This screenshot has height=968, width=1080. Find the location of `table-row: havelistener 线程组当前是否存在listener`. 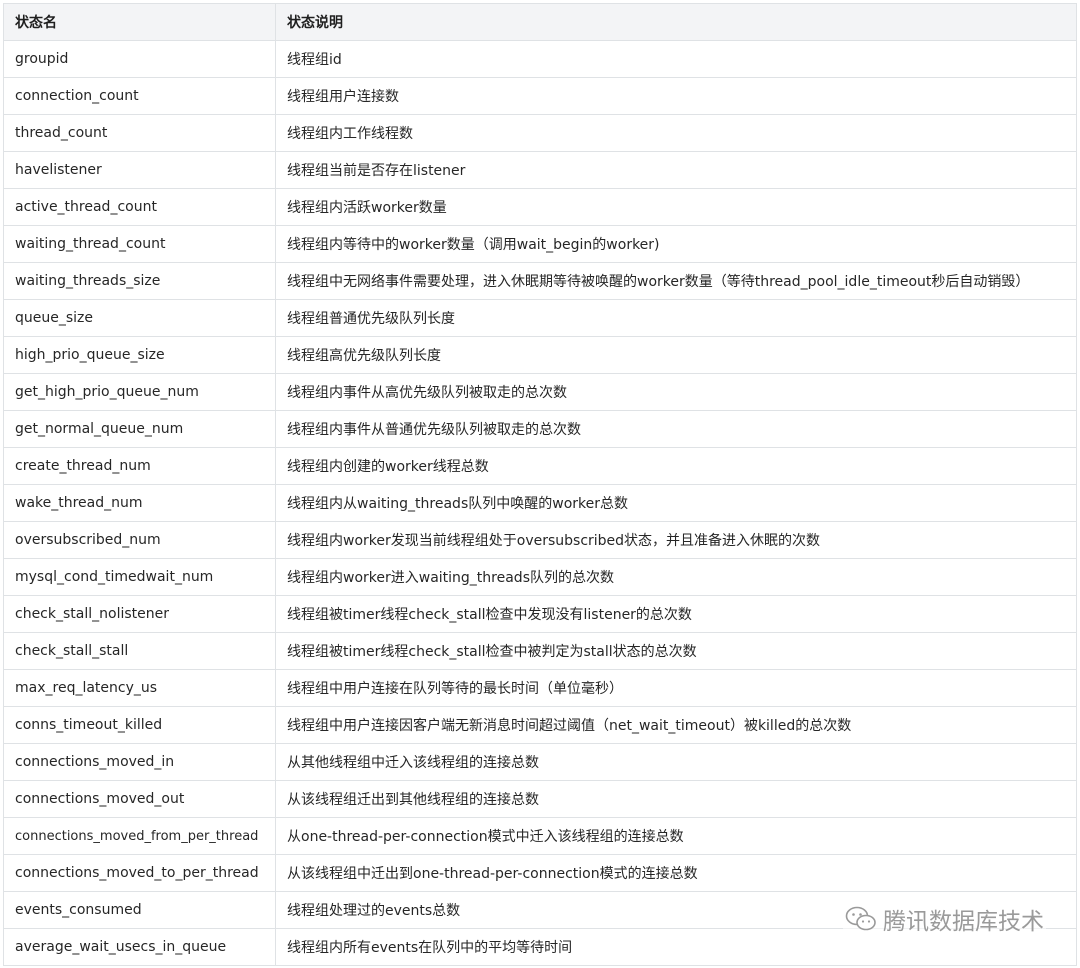

table-row: havelistener 线程组当前是否存在listener is located at coordinates (540, 170).